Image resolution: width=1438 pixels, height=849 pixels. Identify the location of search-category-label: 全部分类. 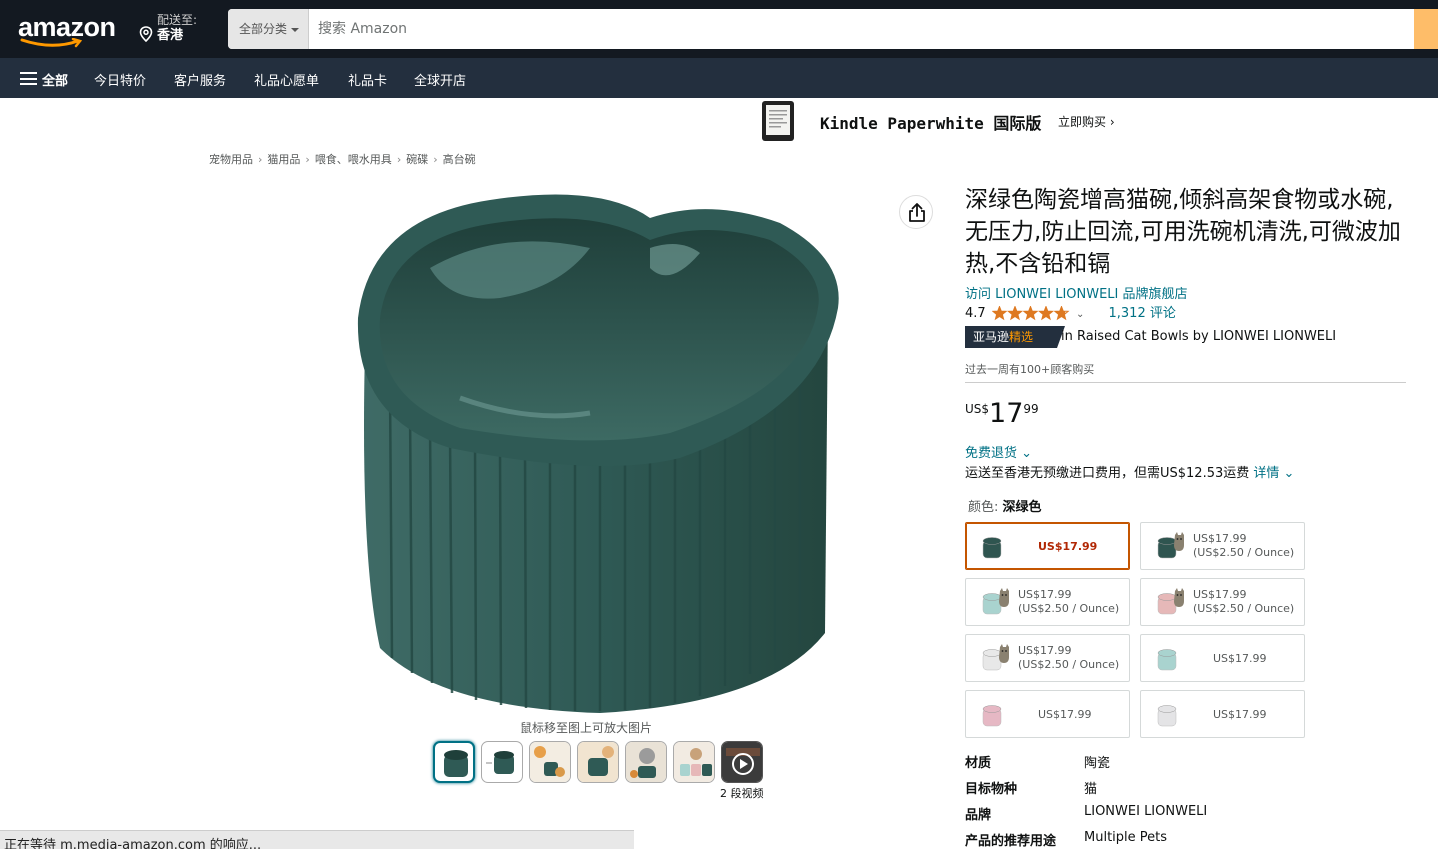
(263, 29).